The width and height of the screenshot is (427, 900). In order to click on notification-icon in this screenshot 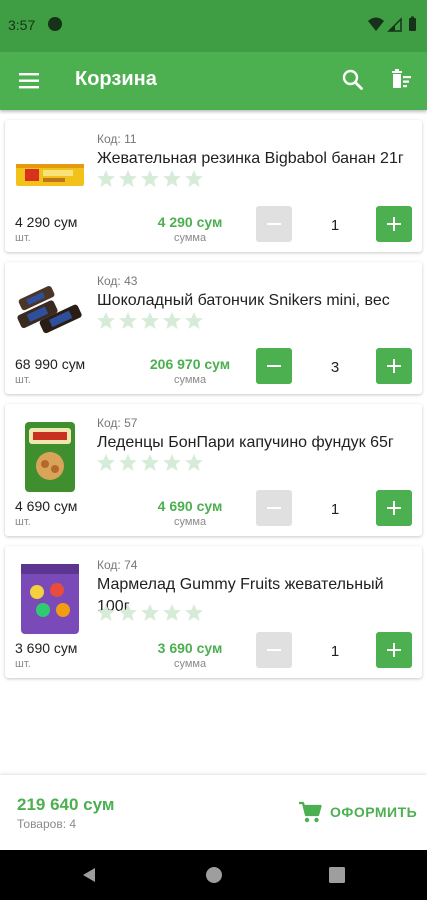, I will do `click(55, 24)`.